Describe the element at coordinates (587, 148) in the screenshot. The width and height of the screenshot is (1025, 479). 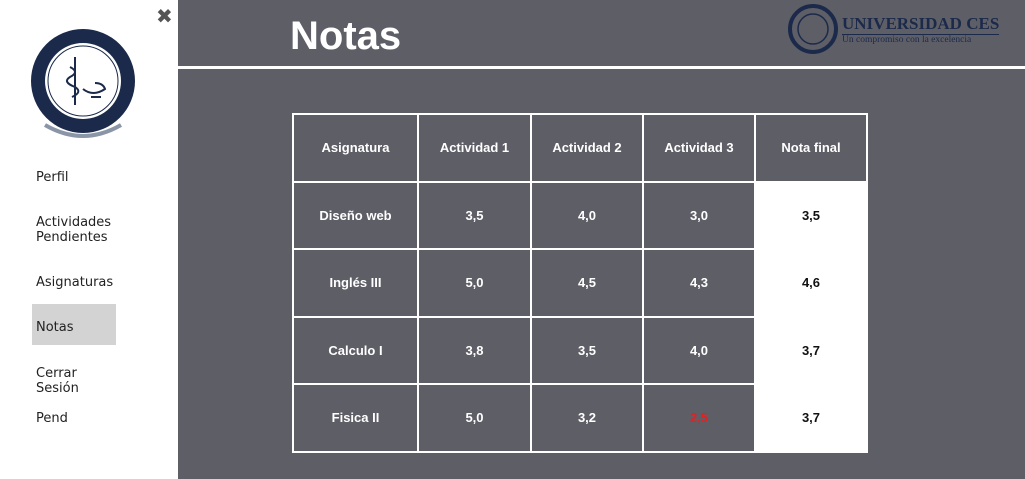
I see `header-actividad-2: Actividad 2` at that location.